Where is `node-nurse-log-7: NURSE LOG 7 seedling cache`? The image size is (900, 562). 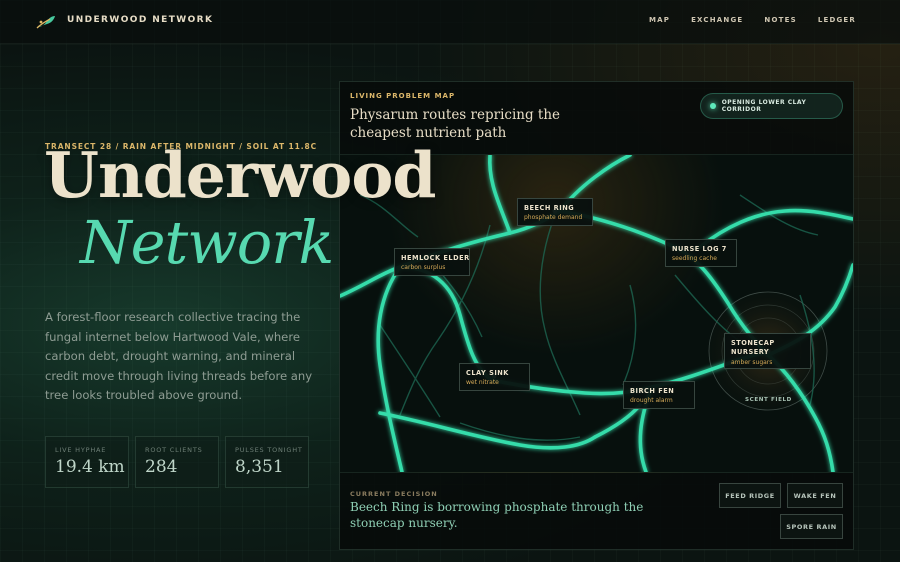
node-nurse-log-7: NURSE LOG 7 seedling cache is located at coordinates (701, 253).